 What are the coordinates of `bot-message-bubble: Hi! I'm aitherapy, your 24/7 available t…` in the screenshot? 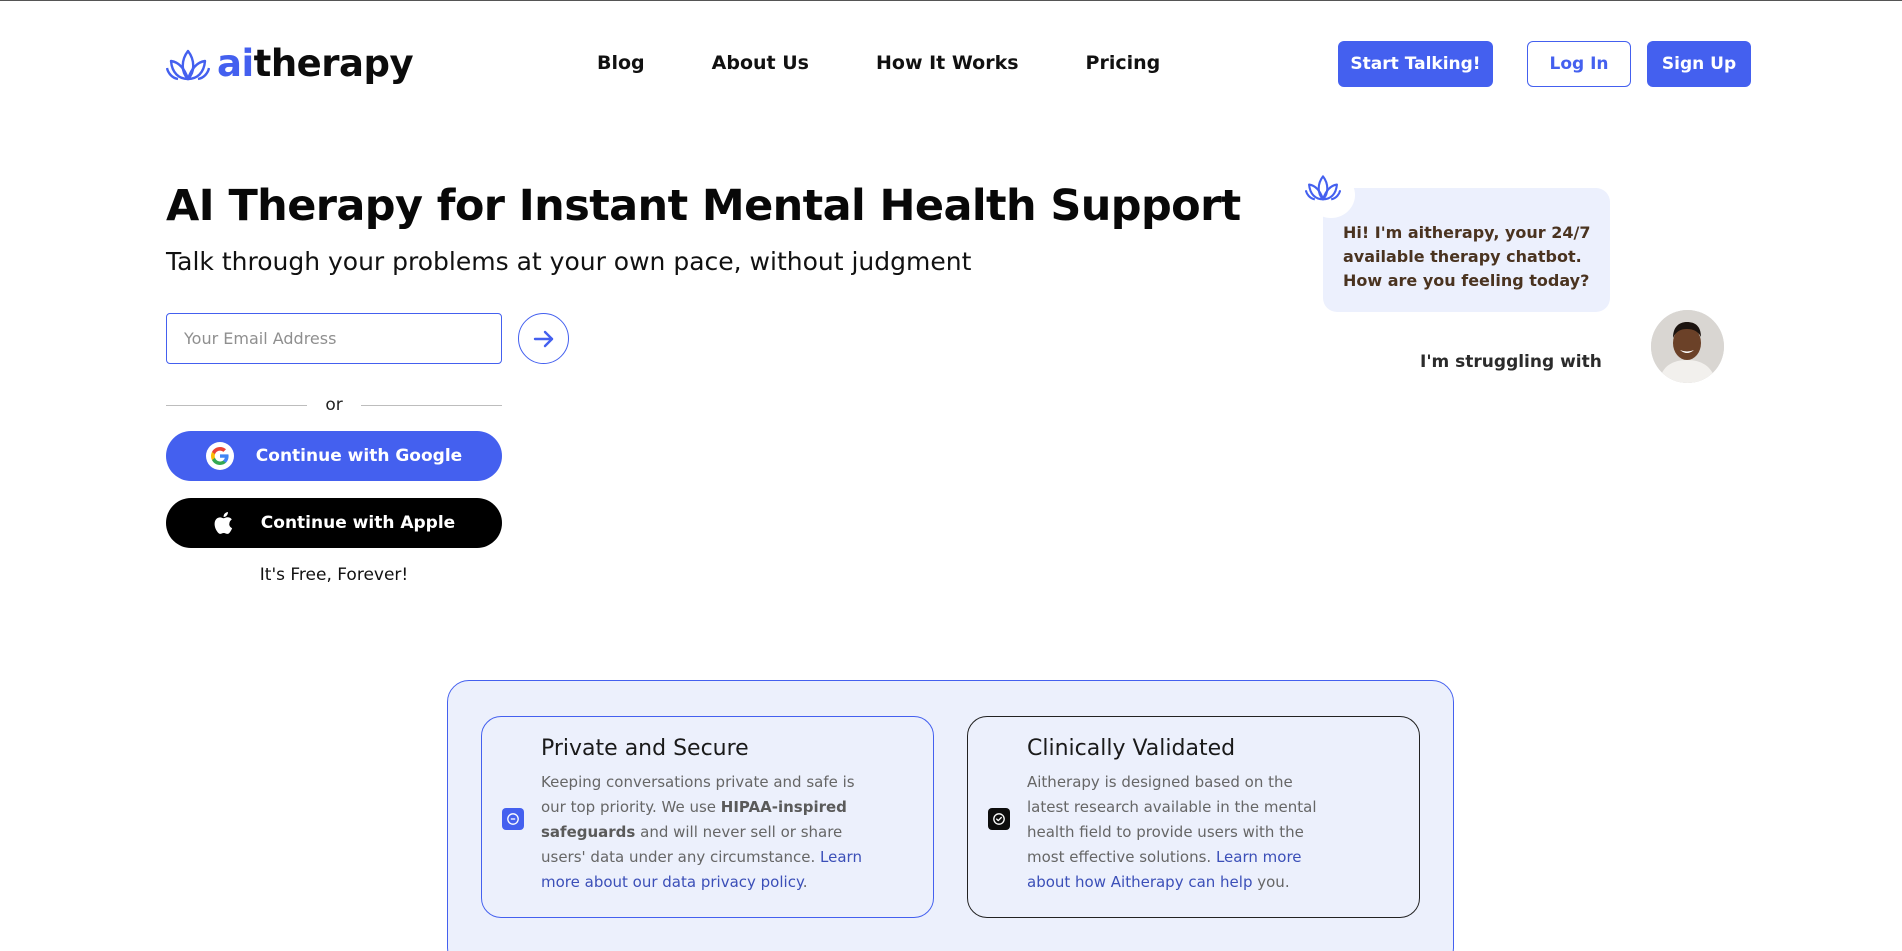 It's located at (1466, 250).